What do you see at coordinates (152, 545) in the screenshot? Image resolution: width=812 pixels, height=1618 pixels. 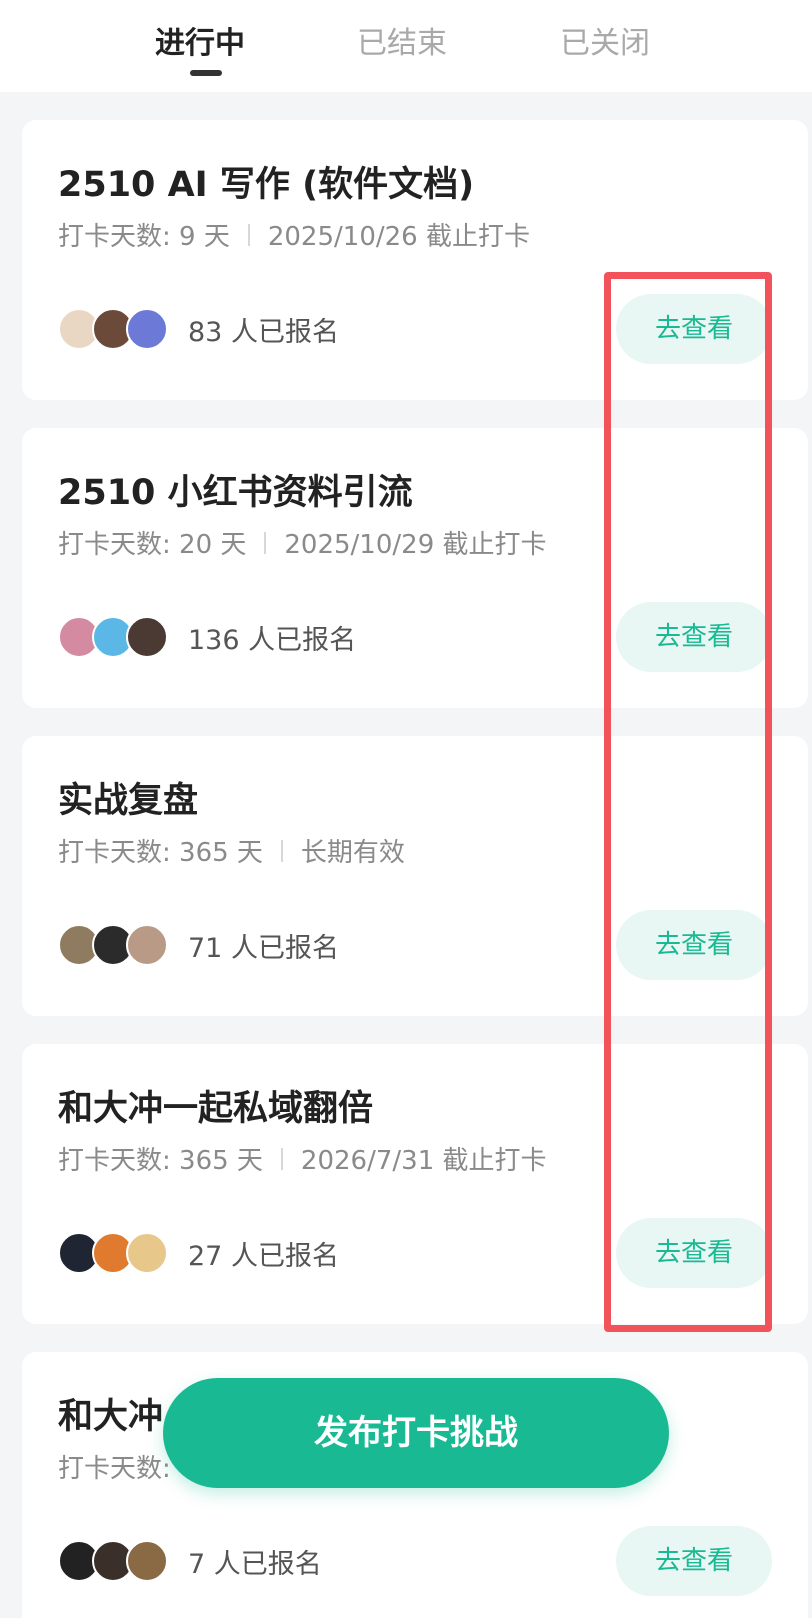 I see `checkin-days: 打卡天数: 20 天` at bounding box center [152, 545].